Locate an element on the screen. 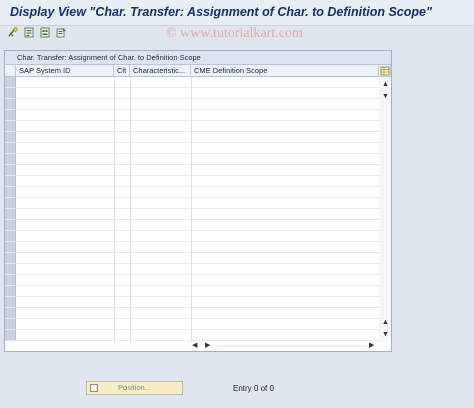 Image resolution: width=474 pixels, height=408 pixels. position-icon is located at coordinates (94, 388).